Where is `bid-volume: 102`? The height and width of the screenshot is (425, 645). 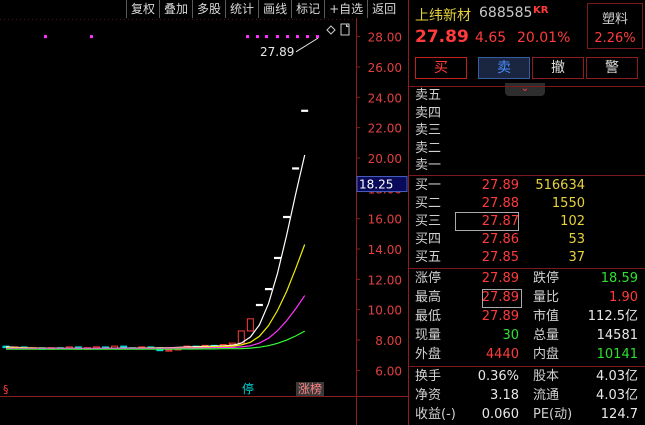 bid-volume: 102 is located at coordinates (572, 221).